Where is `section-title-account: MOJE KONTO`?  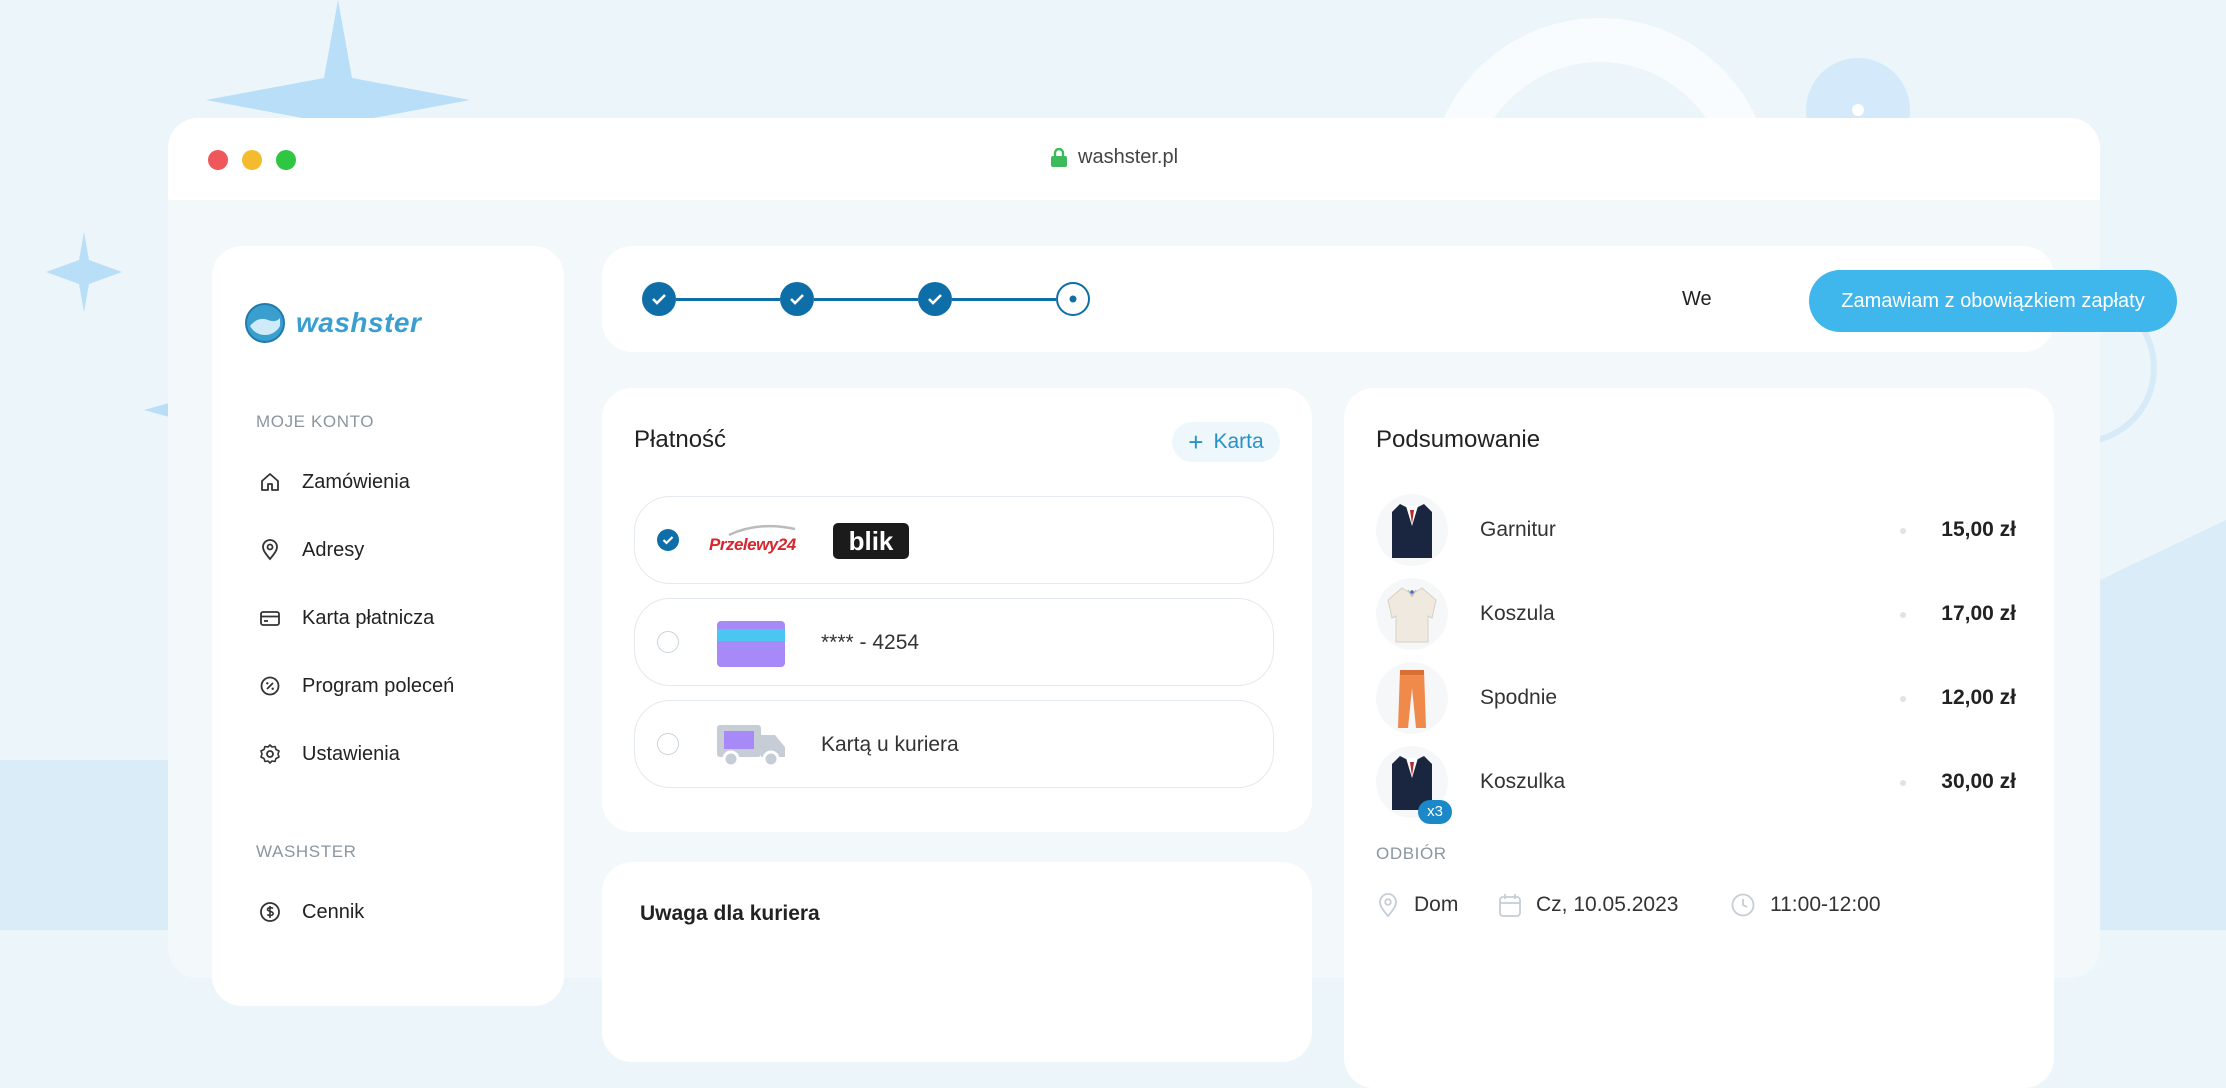
section-title-account: MOJE KONTO is located at coordinates (315, 421).